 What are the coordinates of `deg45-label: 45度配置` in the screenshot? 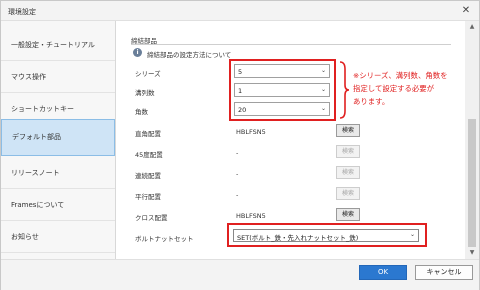 It's located at (149, 155).